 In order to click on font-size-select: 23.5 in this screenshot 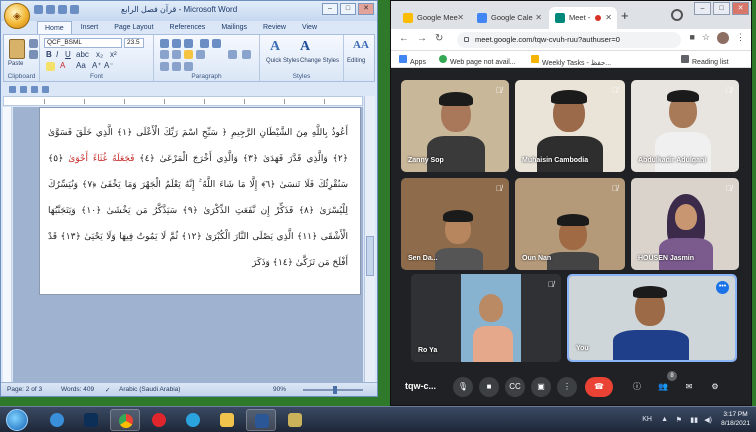, I will do `click(134, 43)`.